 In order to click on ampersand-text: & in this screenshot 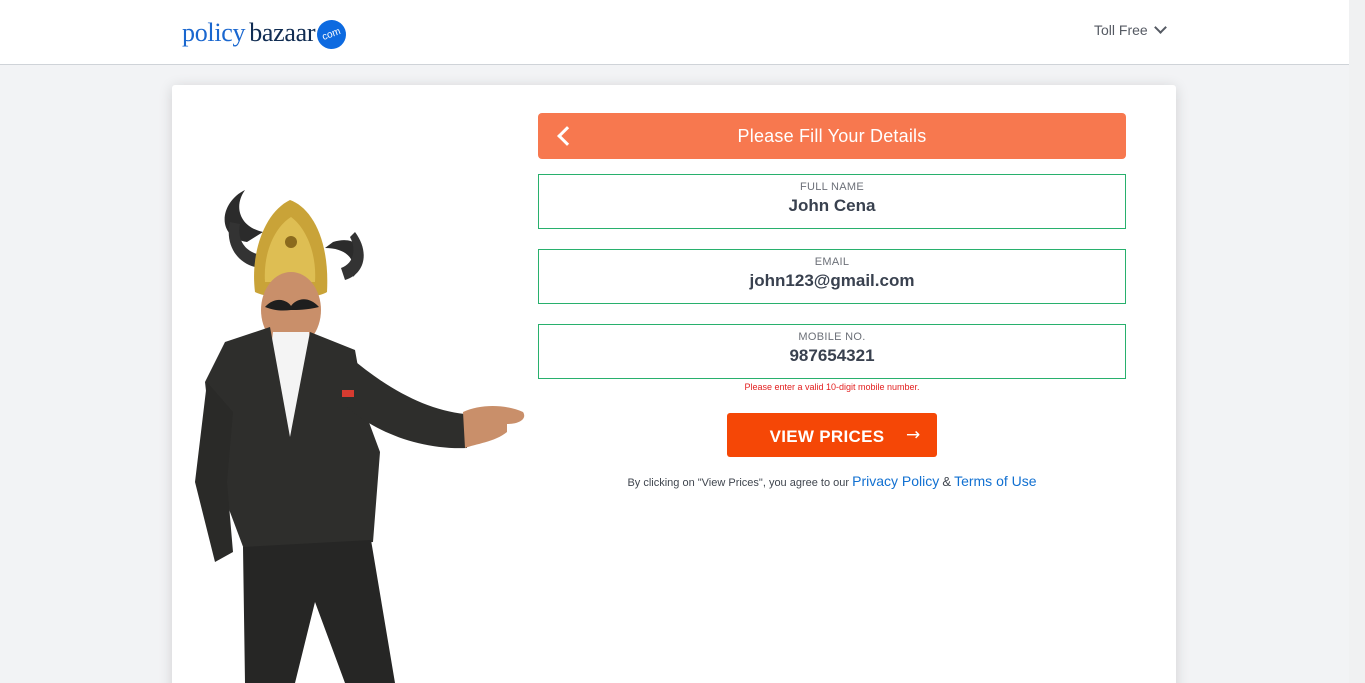, I will do `click(946, 481)`.